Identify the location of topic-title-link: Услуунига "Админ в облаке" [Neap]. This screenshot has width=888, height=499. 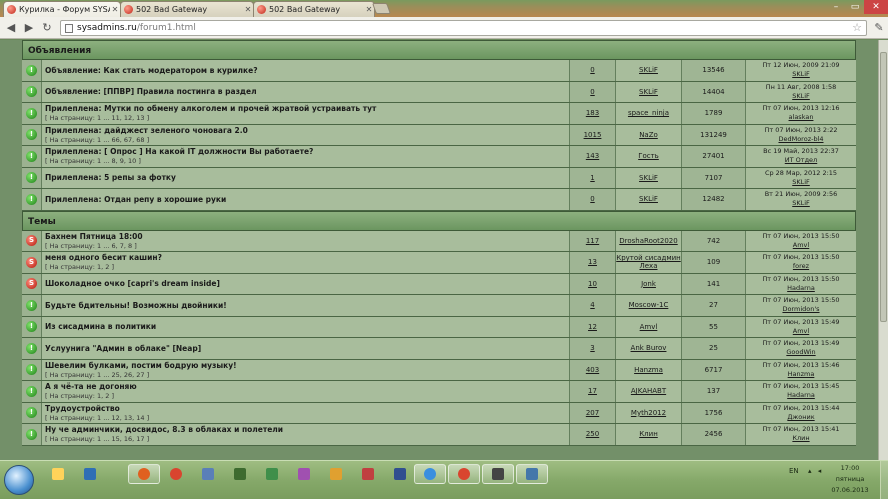
(123, 348).